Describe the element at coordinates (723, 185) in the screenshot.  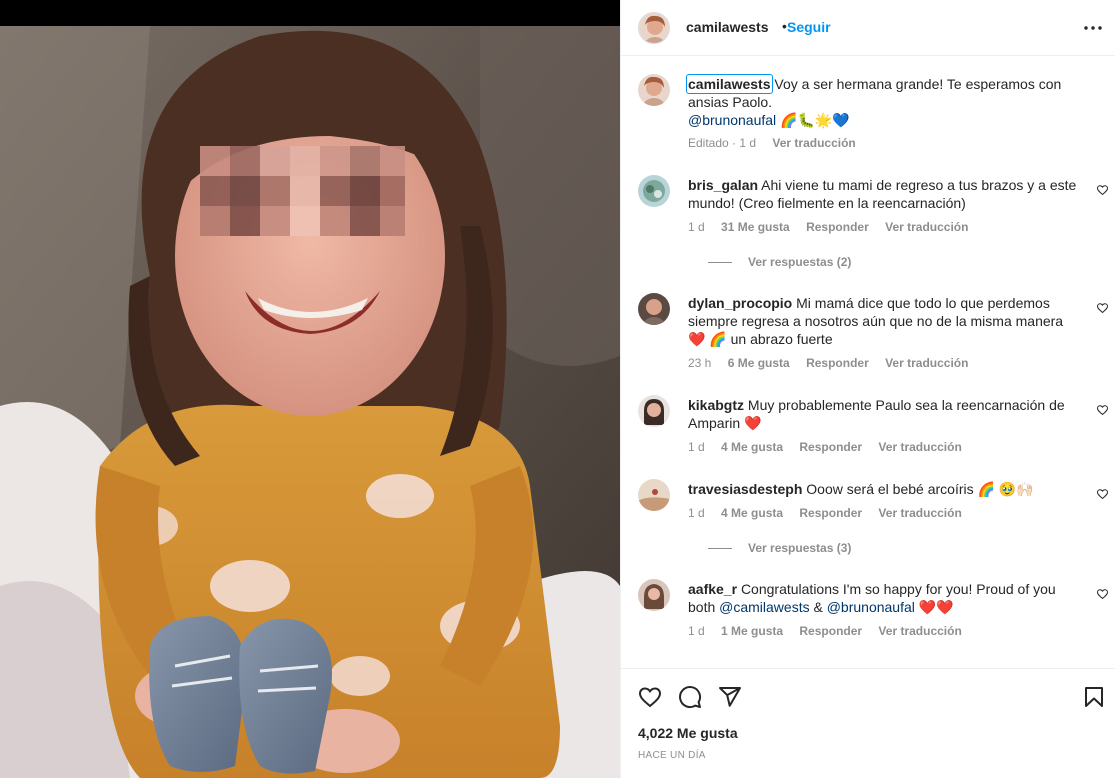
I see `commenter-username: bris_galan` at that location.